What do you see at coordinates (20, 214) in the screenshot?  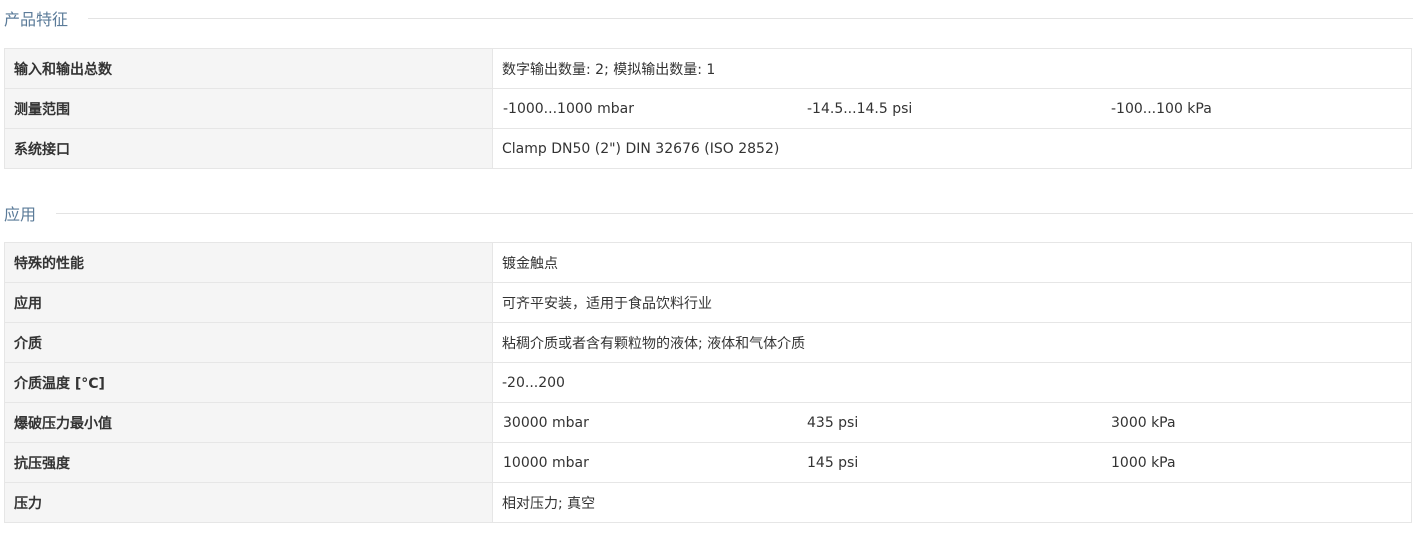 I see `section-title: 应用` at bounding box center [20, 214].